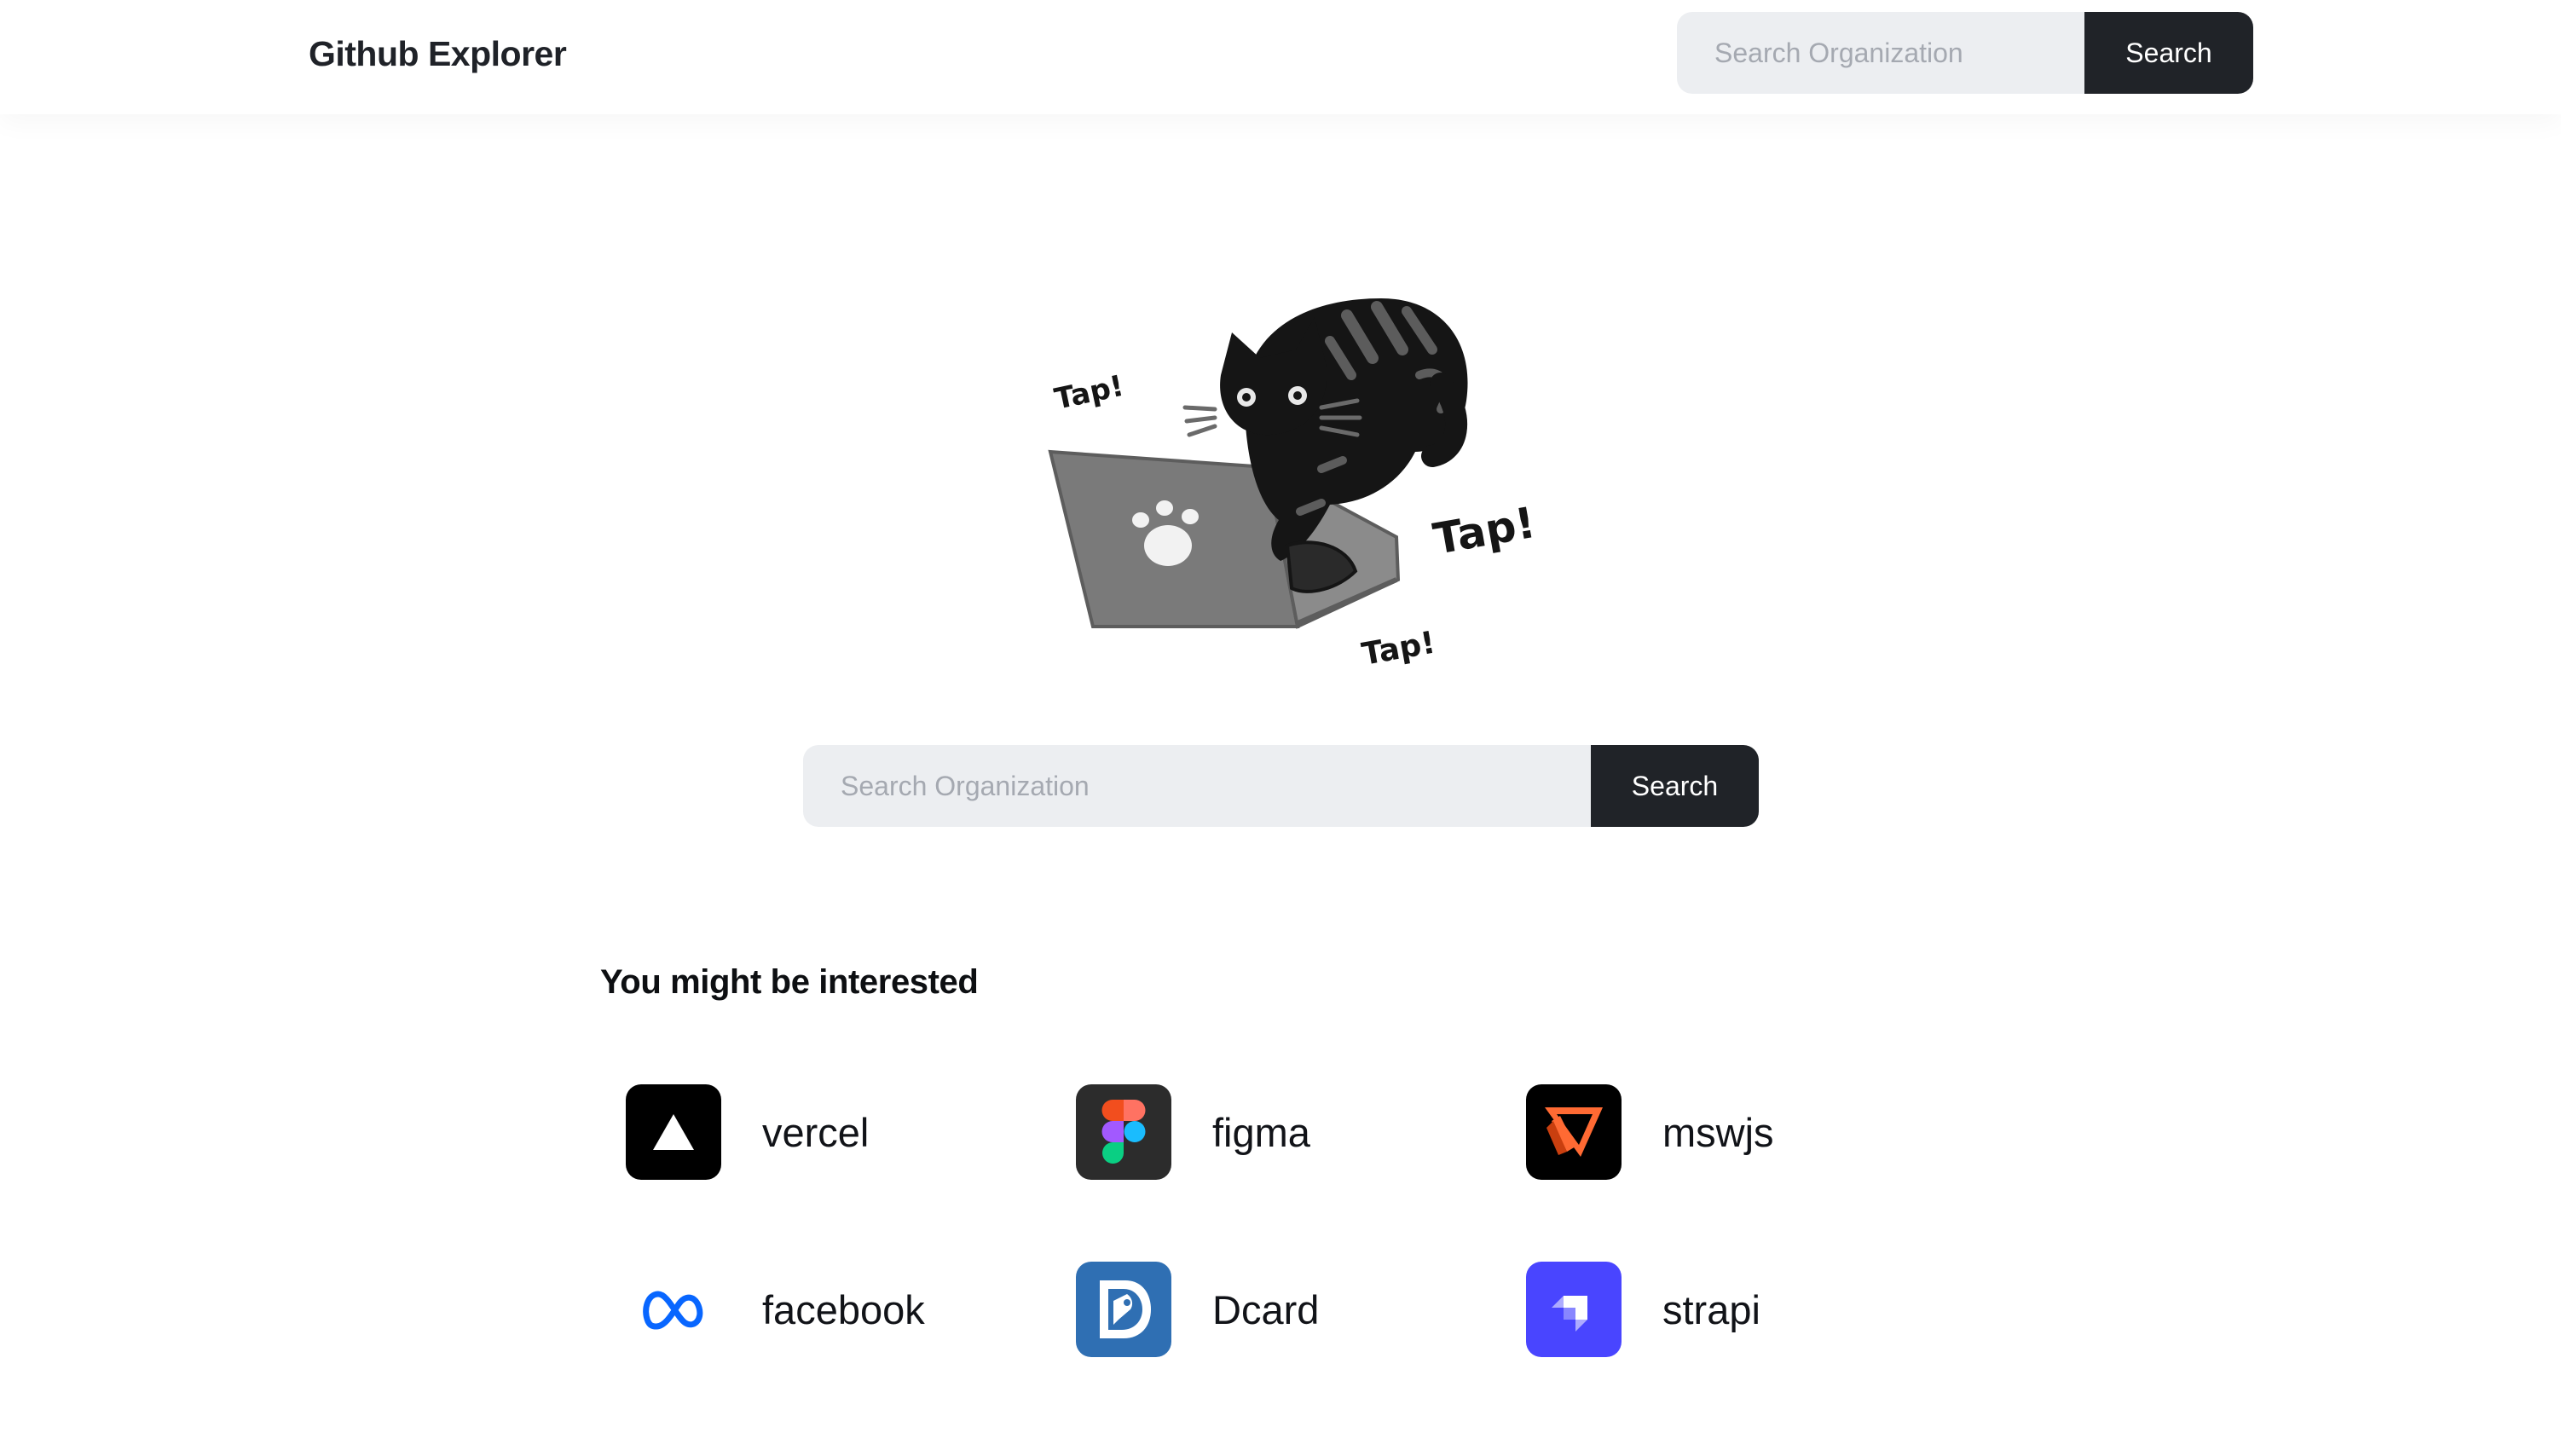  Describe the element at coordinates (1574, 1132) in the screenshot. I see `mswjs-logo-icon` at that location.